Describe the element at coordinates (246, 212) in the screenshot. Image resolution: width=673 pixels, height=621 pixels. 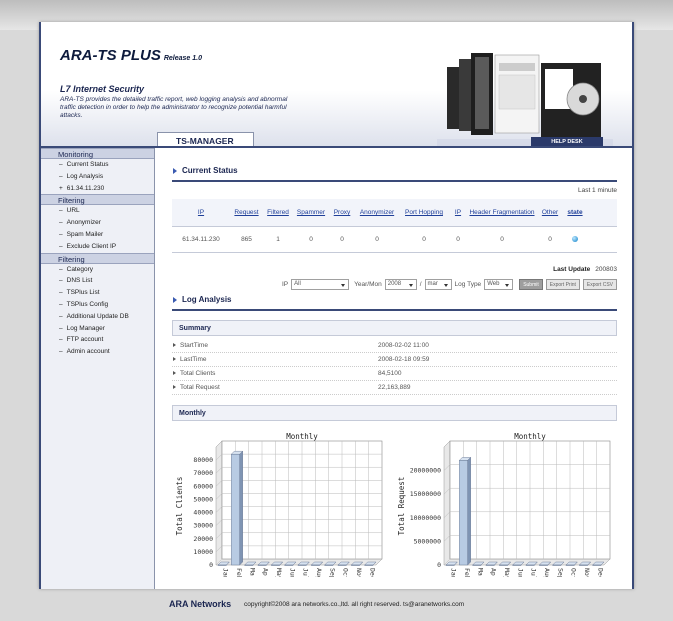
I see `status-column-header: Request` at that location.